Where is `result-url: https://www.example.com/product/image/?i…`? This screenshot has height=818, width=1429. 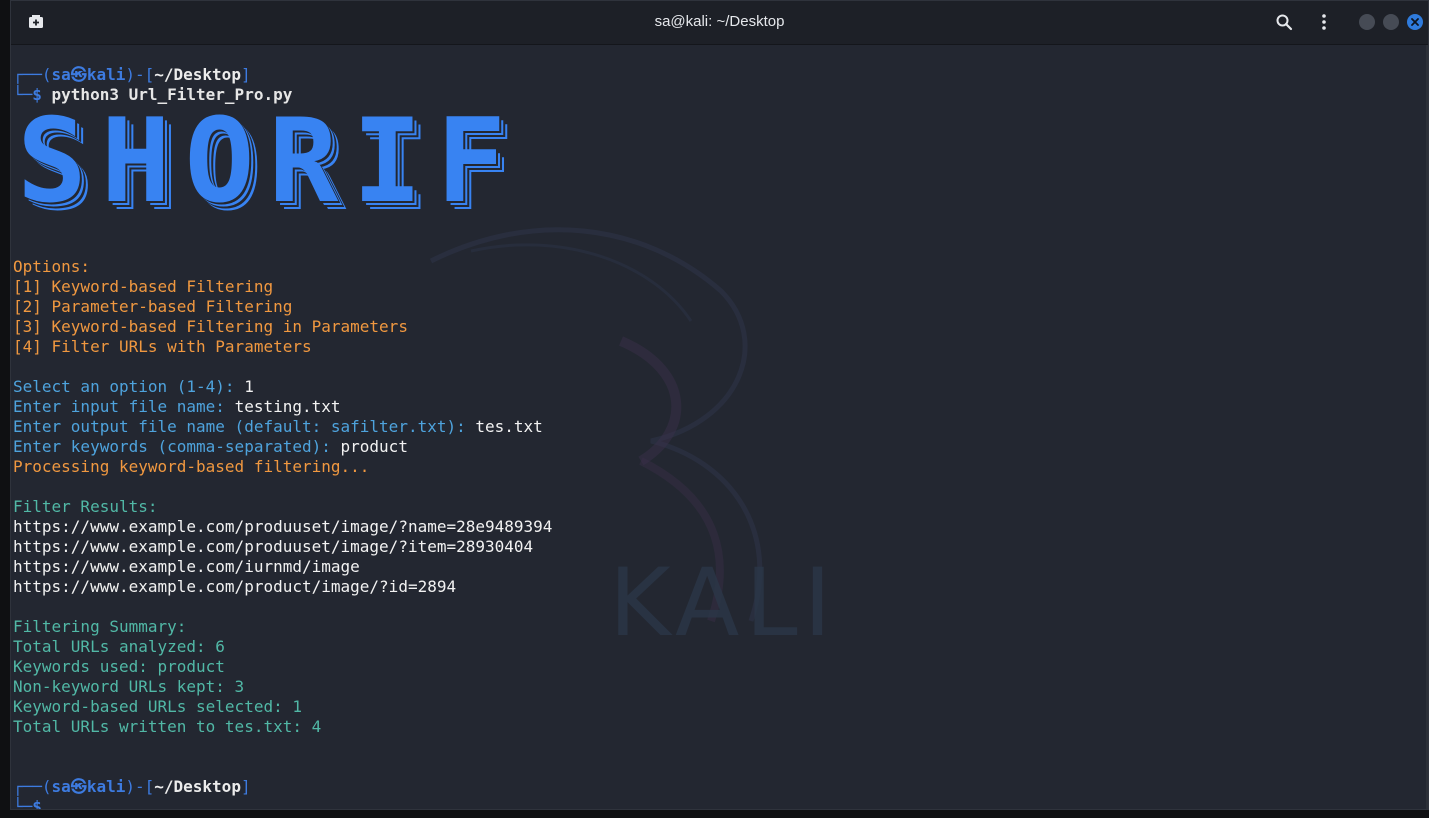 result-url: https://www.example.com/product/image/?i… is located at coordinates (235, 586).